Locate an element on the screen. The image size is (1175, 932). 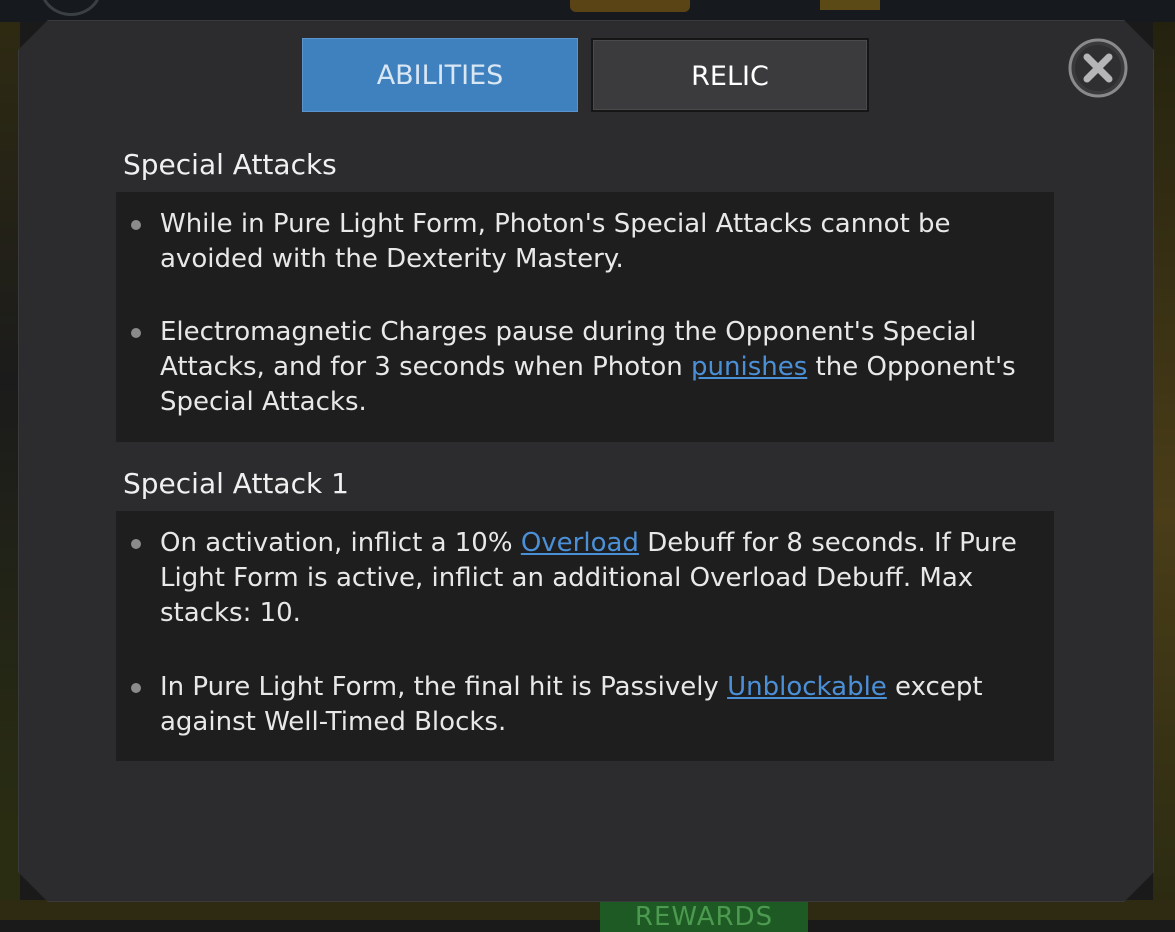
close-icon is located at coordinates (1098, 68).